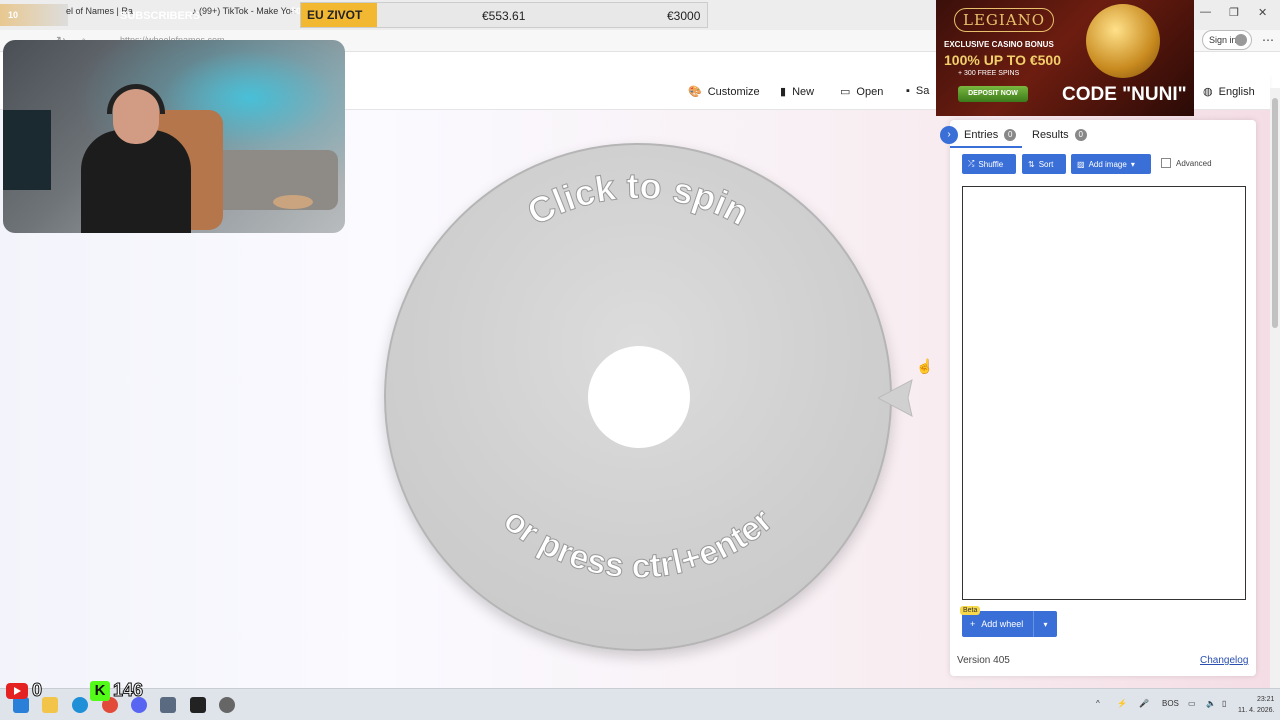 The width and height of the screenshot is (1280, 720). I want to click on mic-icon: 🎤, so click(1144, 703).